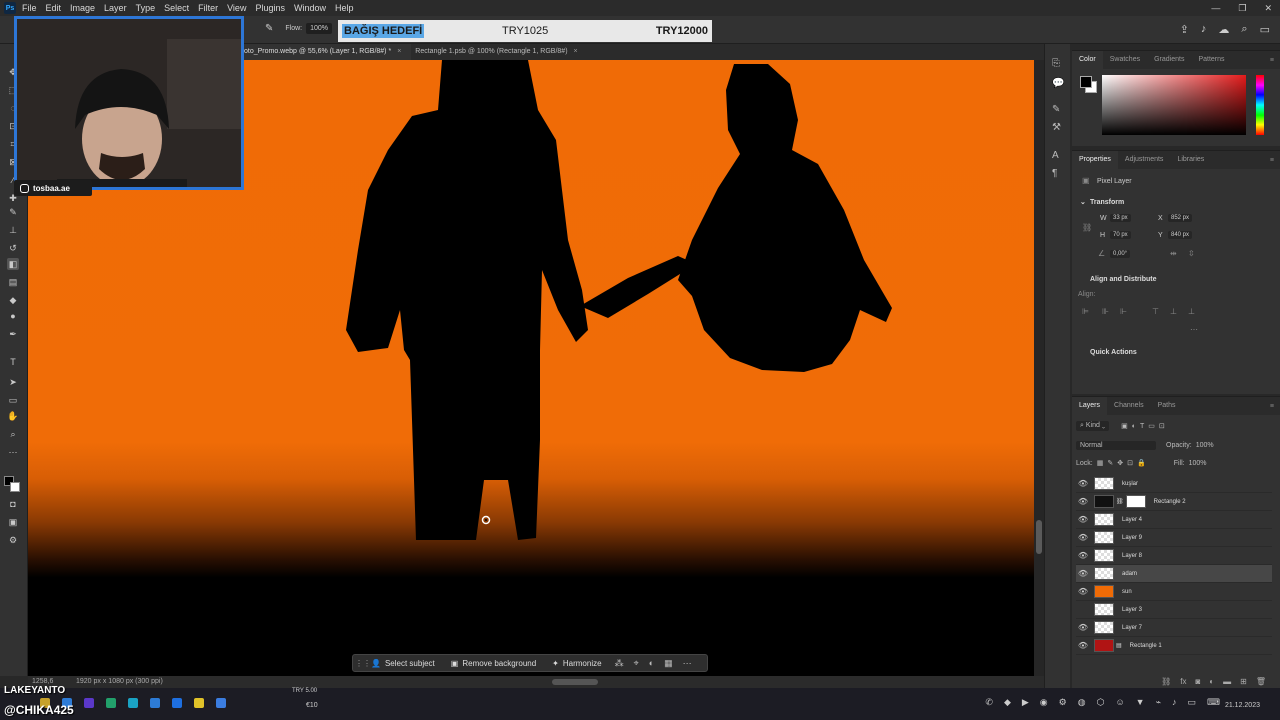 Image resolution: width=1280 pixels, height=720 pixels. What do you see at coordinates (1242, 705) in the screenshot?
I see `clock-date: 21.12.2023` at bounding box center [1242, 705].